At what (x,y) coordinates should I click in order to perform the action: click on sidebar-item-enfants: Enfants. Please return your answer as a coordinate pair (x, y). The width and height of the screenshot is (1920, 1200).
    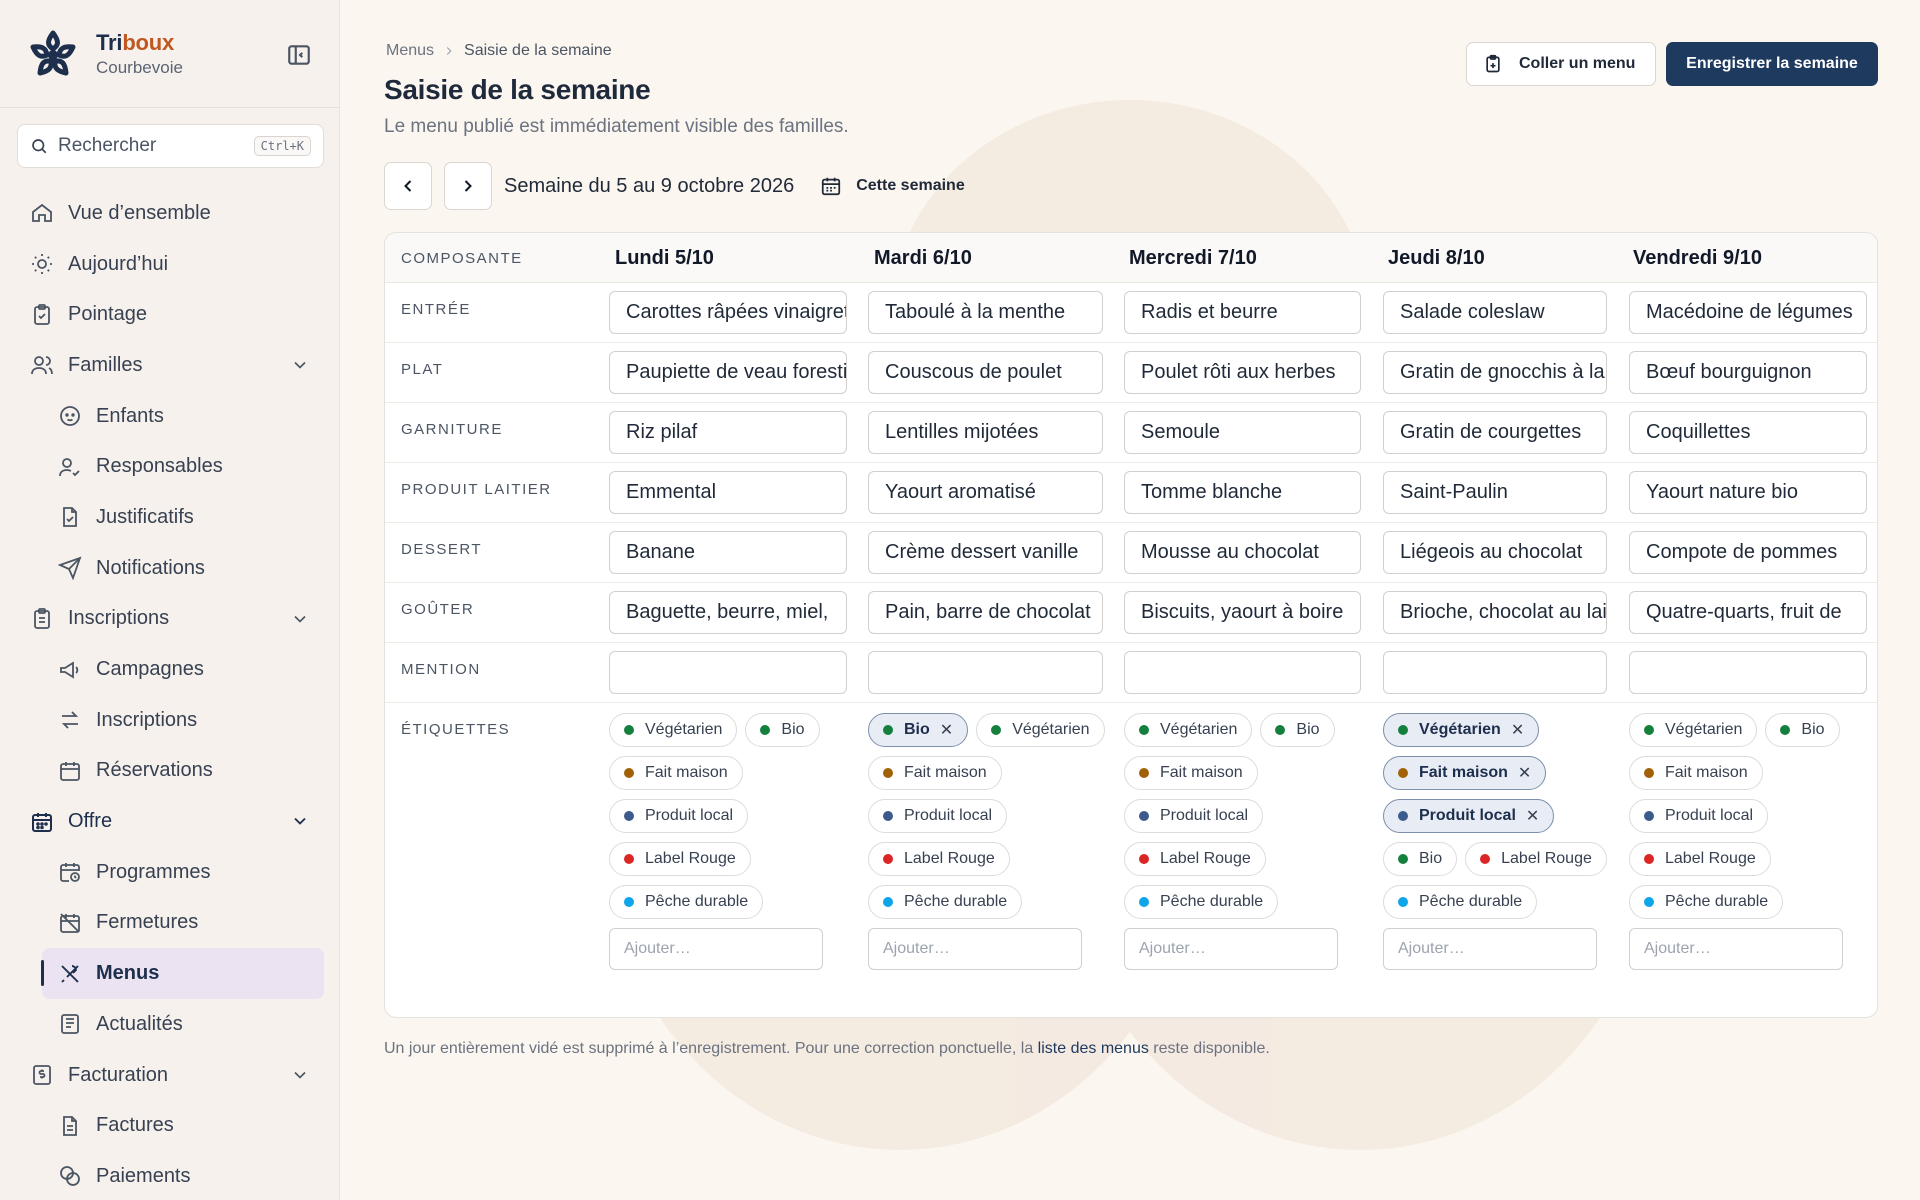
    Looking at the image, I should click on (170, 416).